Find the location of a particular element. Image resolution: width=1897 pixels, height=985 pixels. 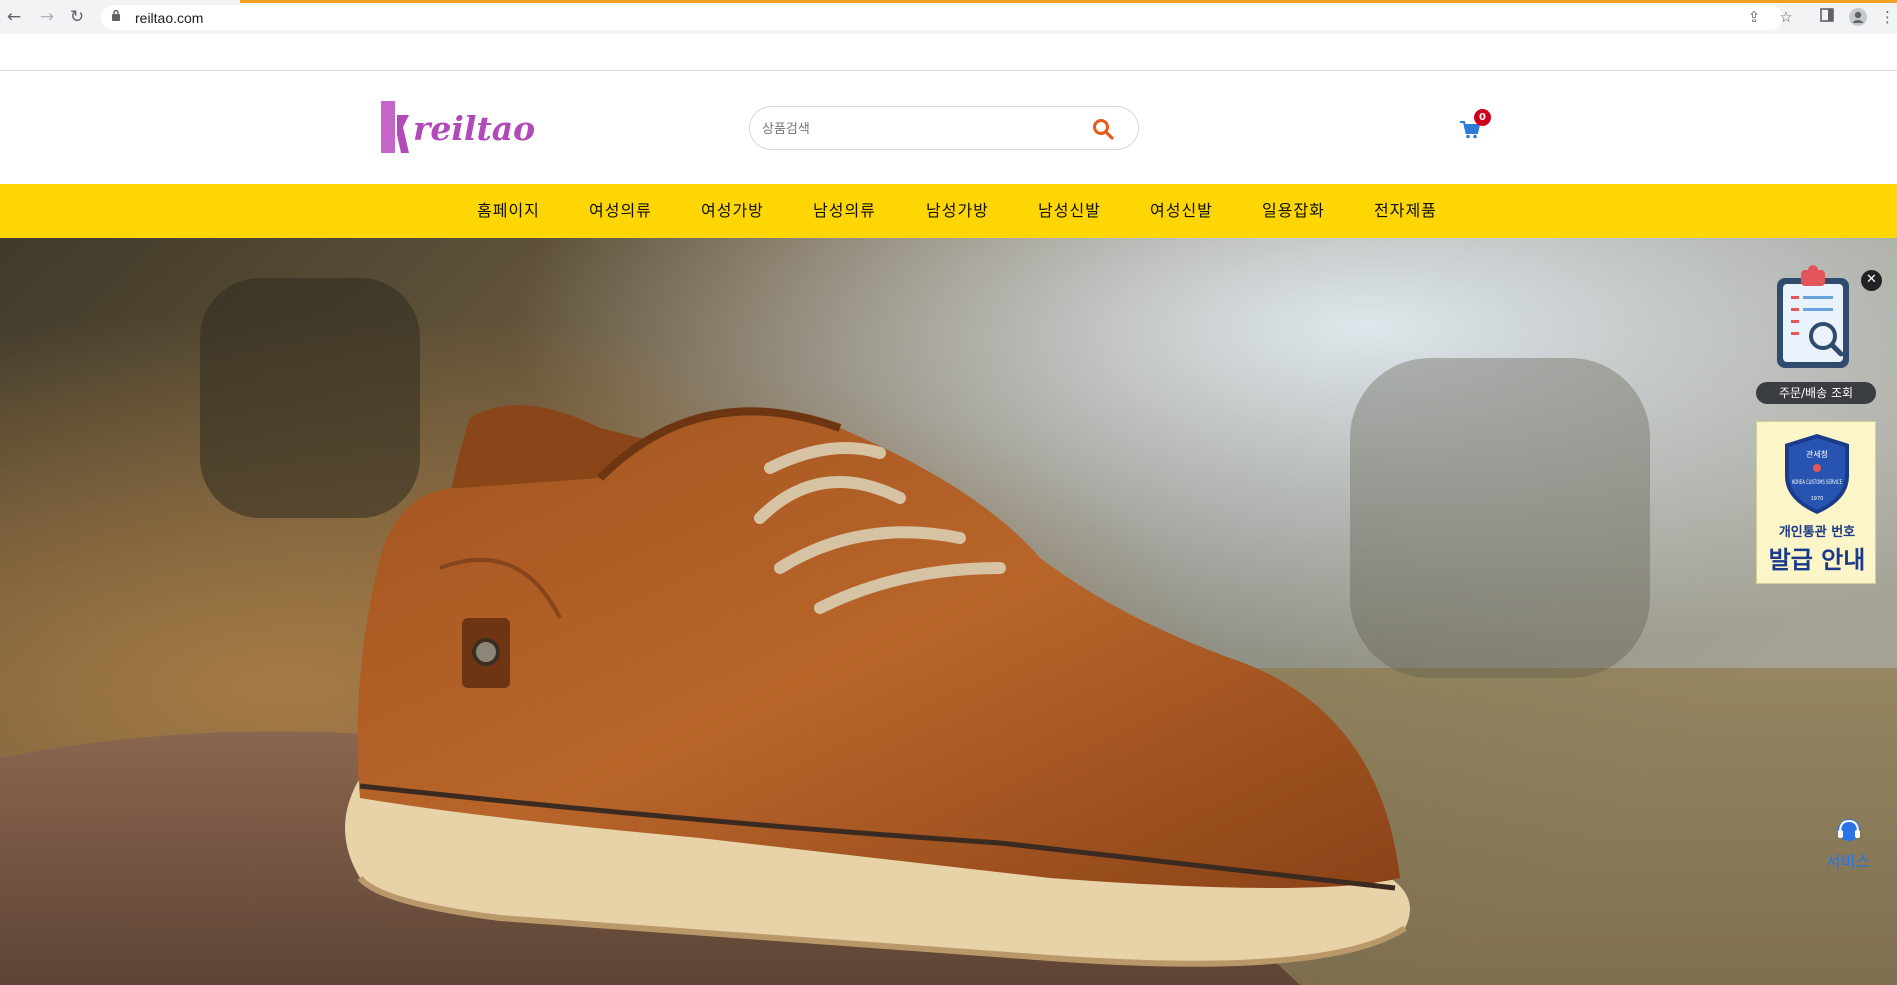

site-logo: reiltao is located at coordinates (458, 127).